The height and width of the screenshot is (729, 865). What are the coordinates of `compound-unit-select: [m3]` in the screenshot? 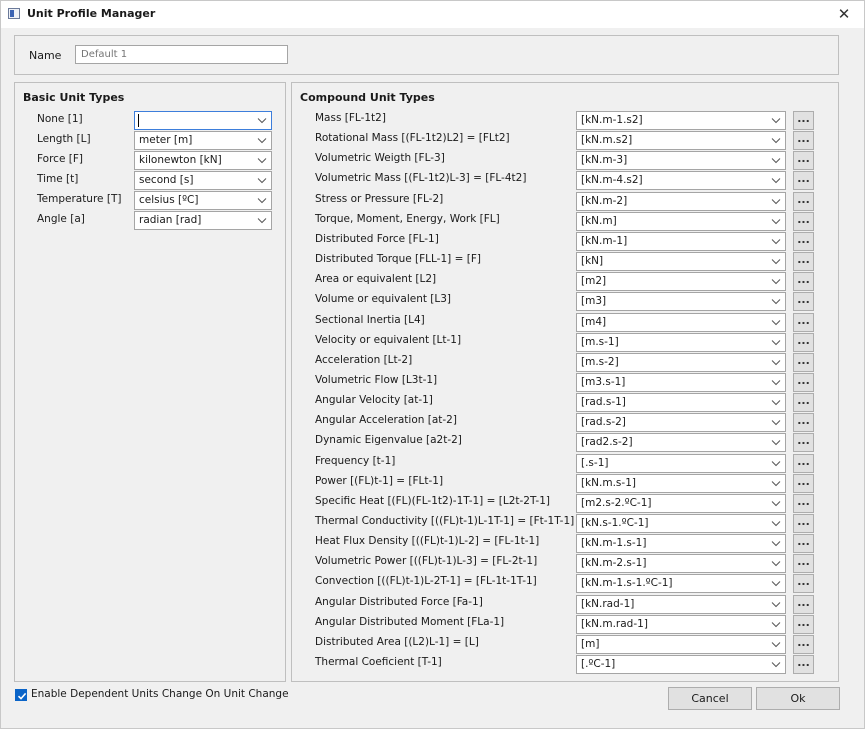 It's located at (681, 302).